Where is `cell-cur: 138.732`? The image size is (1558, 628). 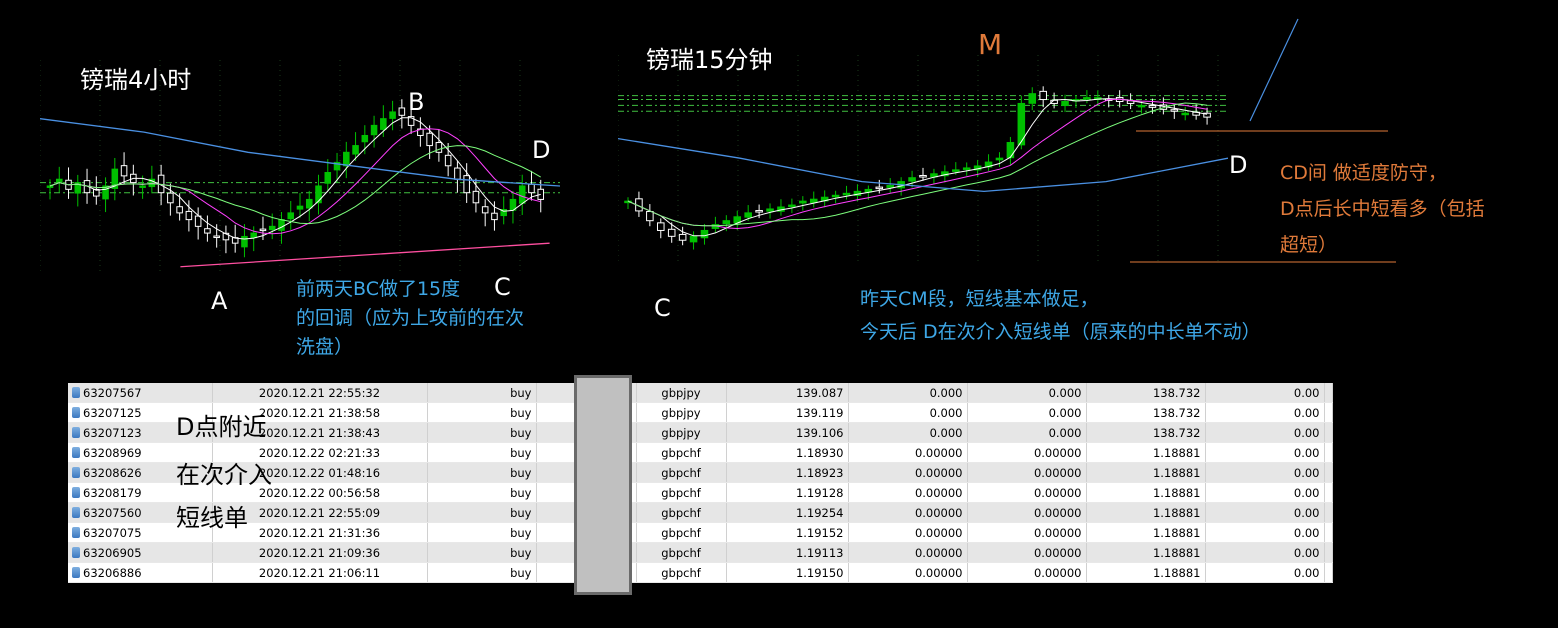 cell-cur: 138.732 is located at coordinates (1146, 393).